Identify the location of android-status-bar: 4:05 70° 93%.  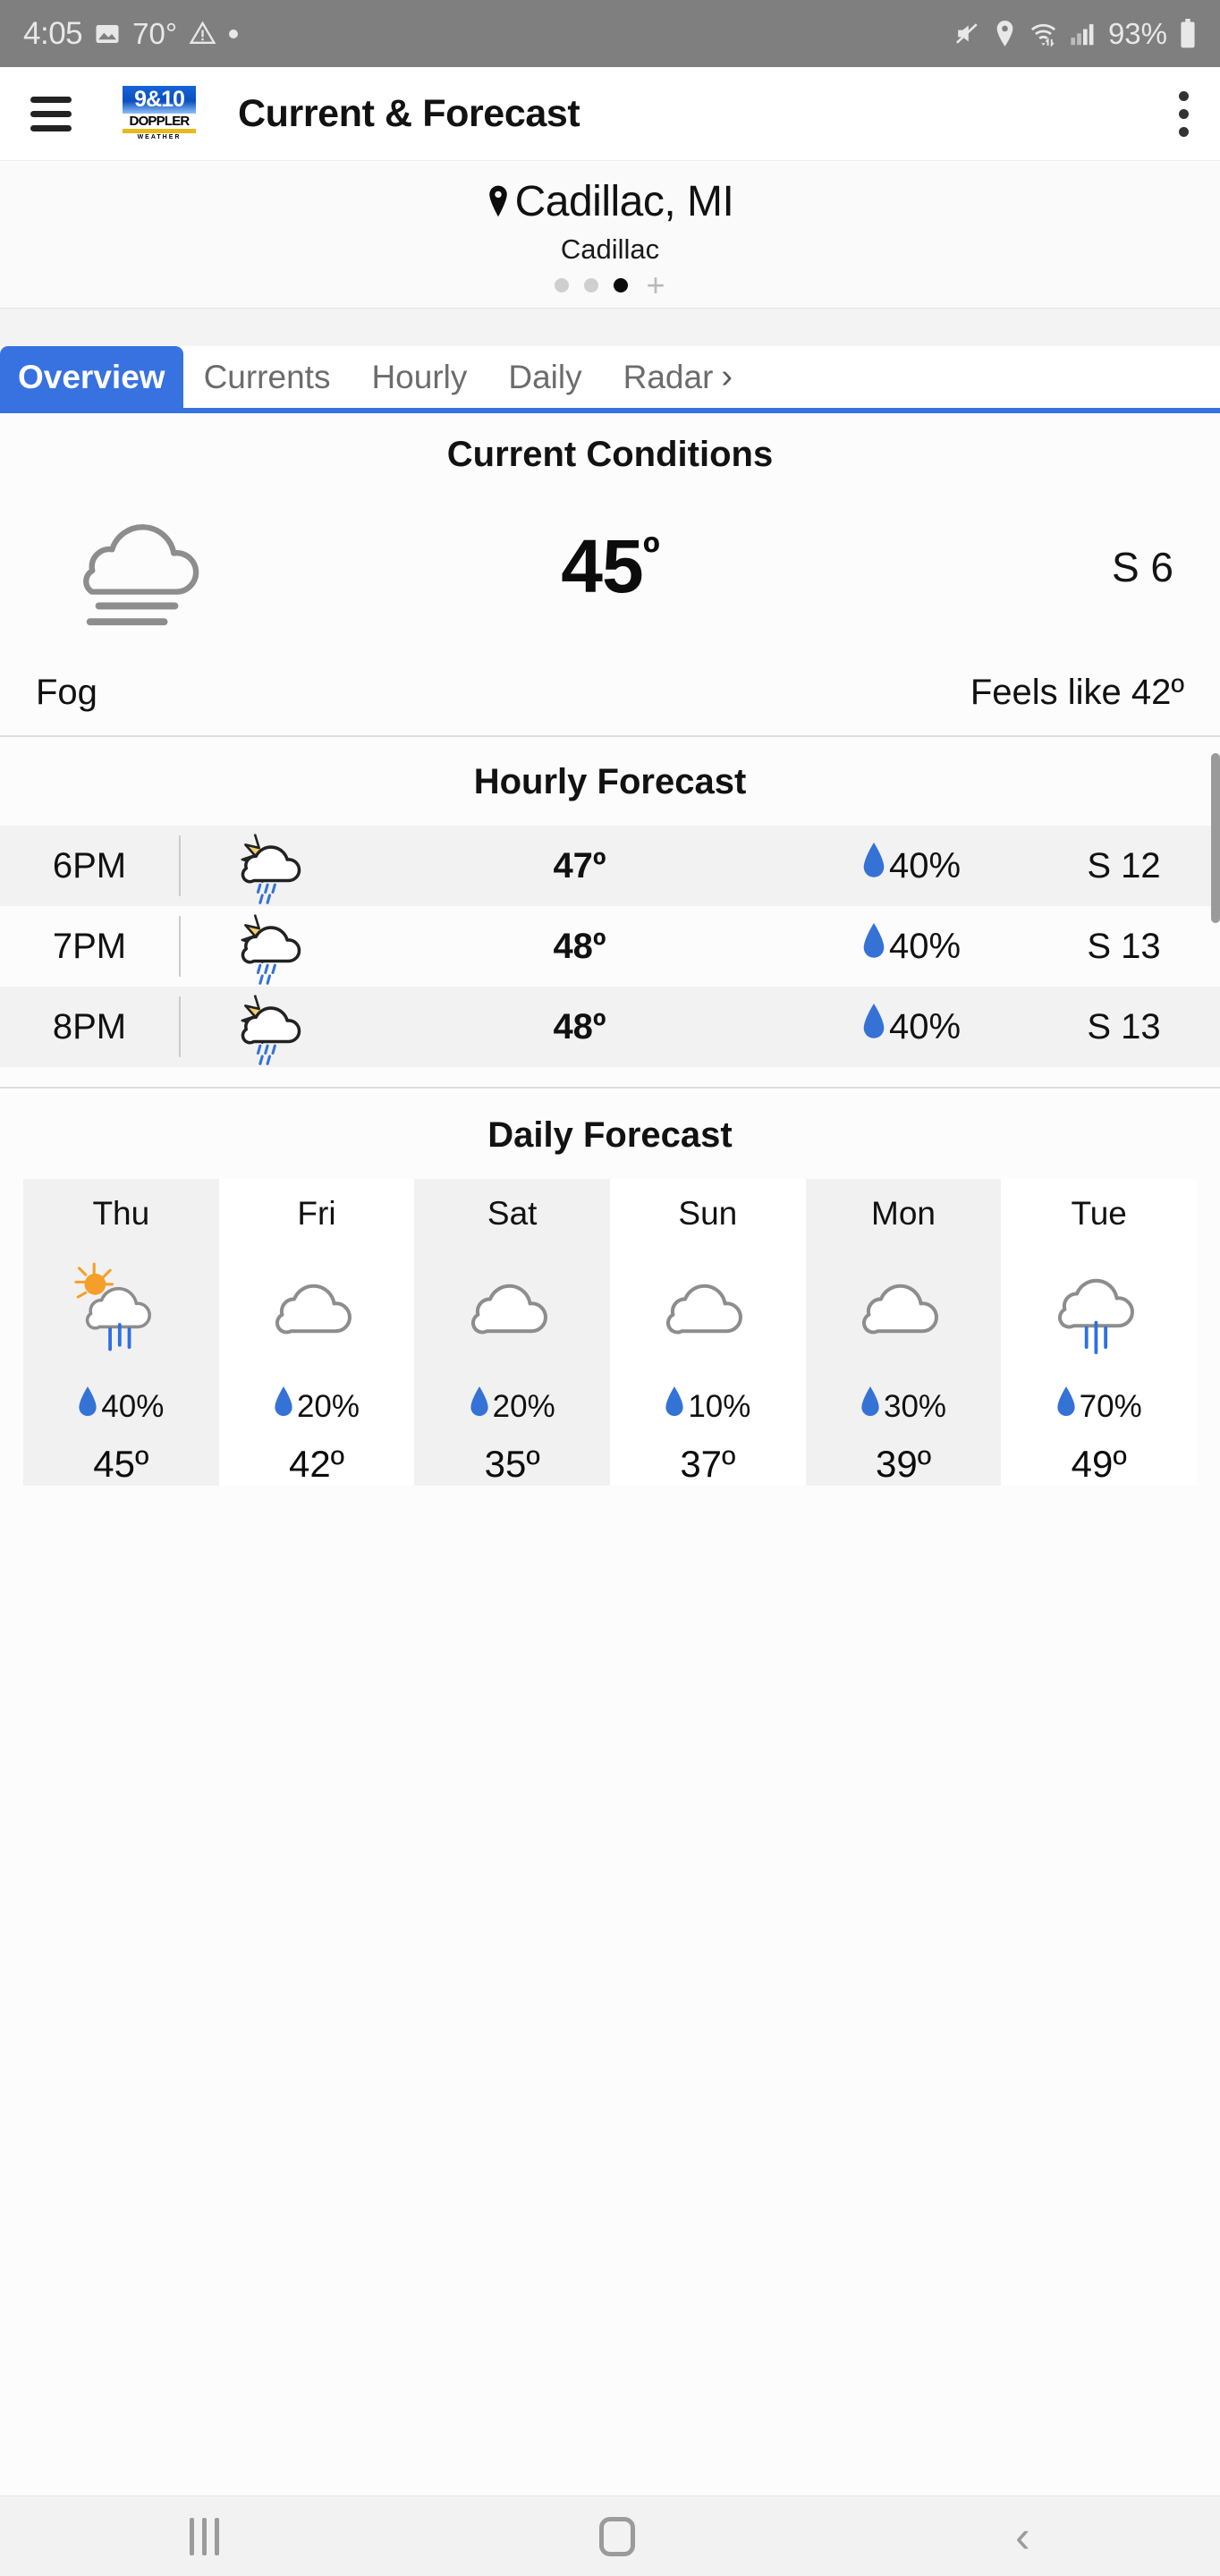
(610, 33).